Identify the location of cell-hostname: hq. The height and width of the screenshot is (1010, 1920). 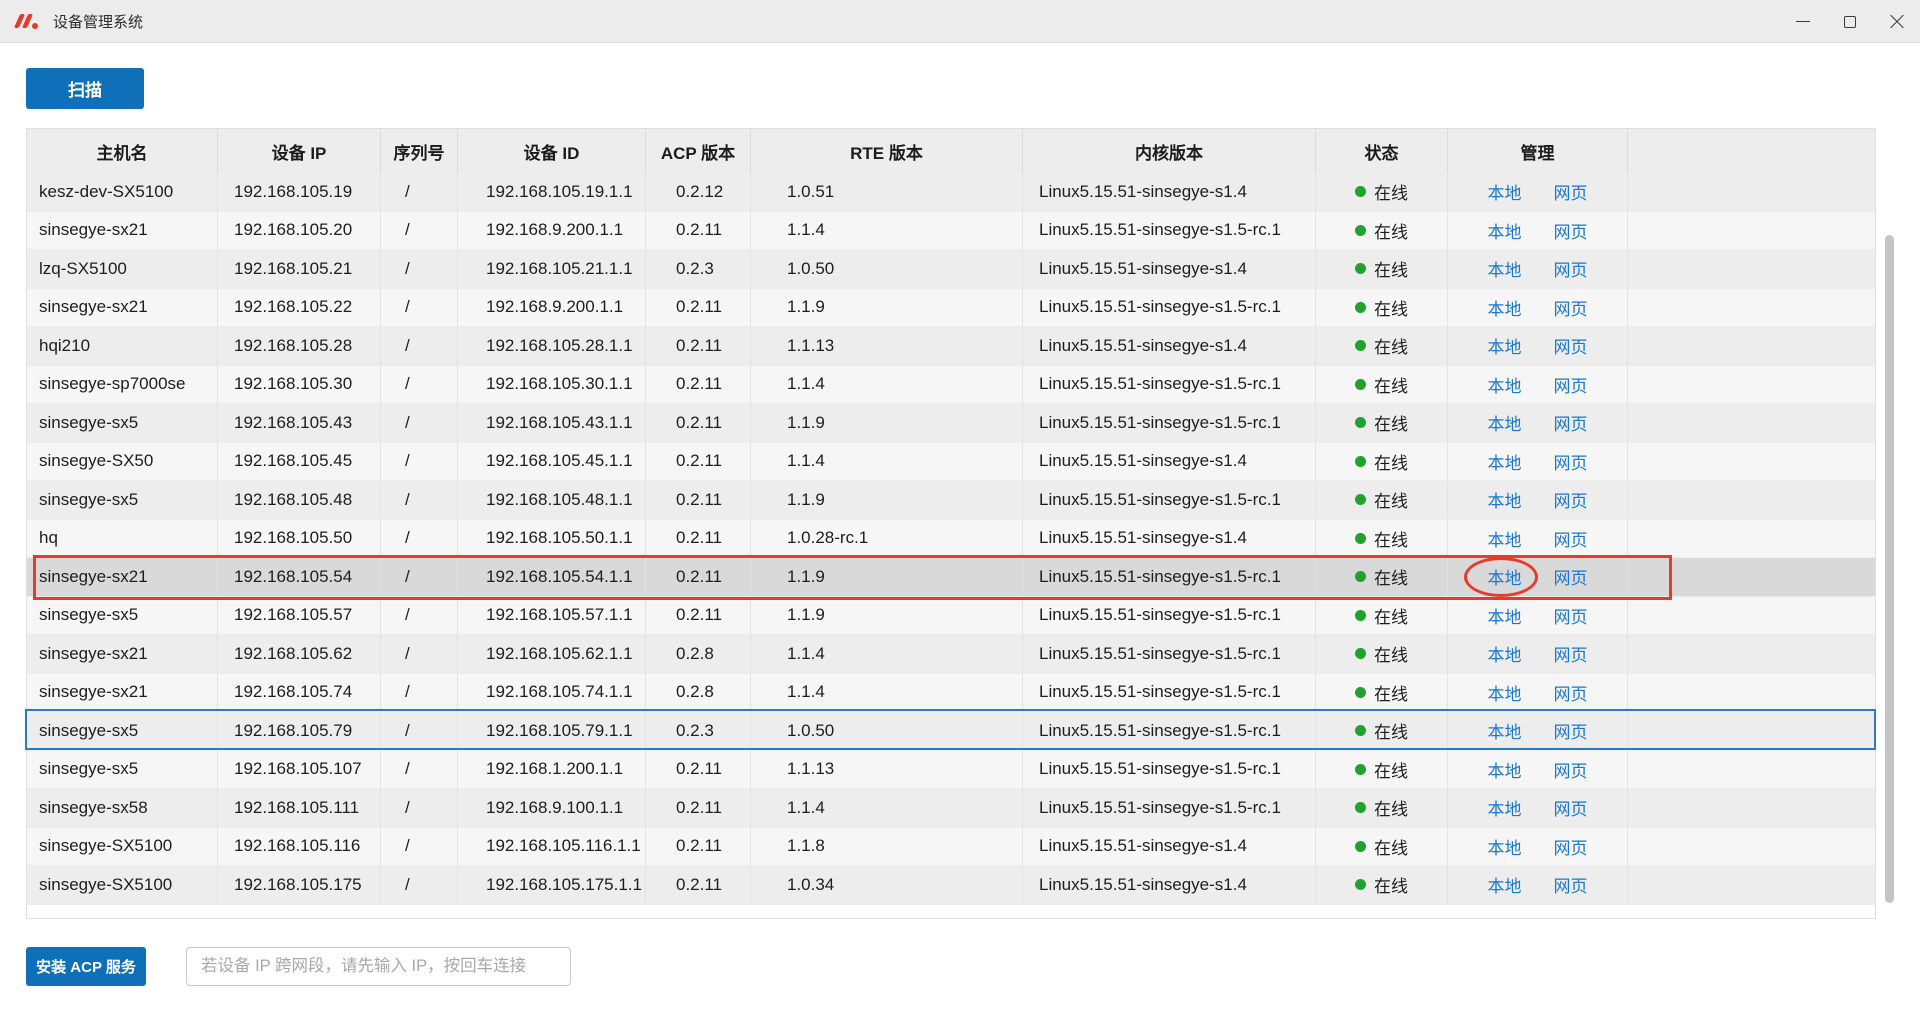
(122, 538).